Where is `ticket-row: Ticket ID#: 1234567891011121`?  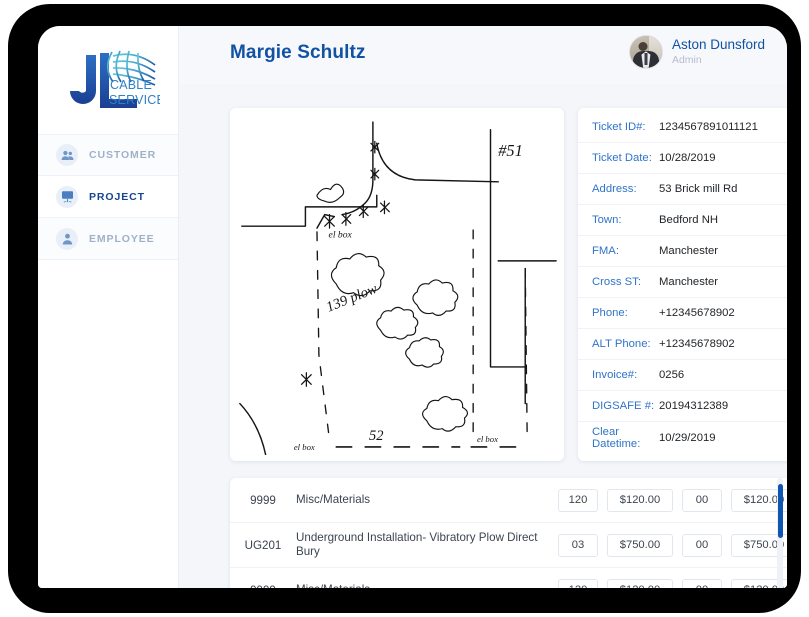
ticket-row: Ticket ID#: 1234567891011121 is located at coordinates (682, 127).